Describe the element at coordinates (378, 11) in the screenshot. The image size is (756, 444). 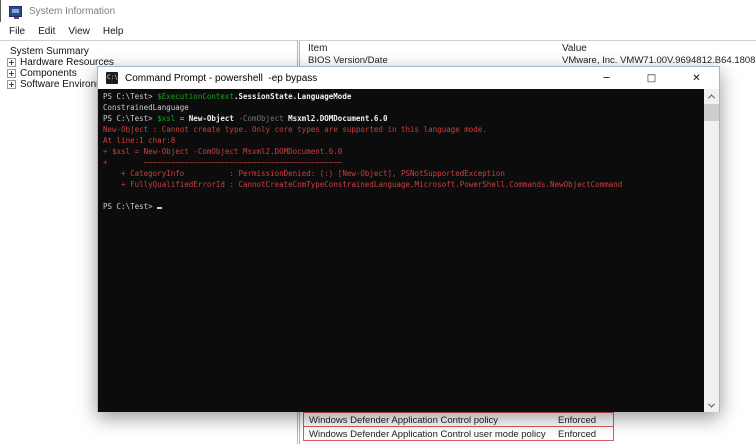
I see `sysinfo-titlebar: System Information` at that location.